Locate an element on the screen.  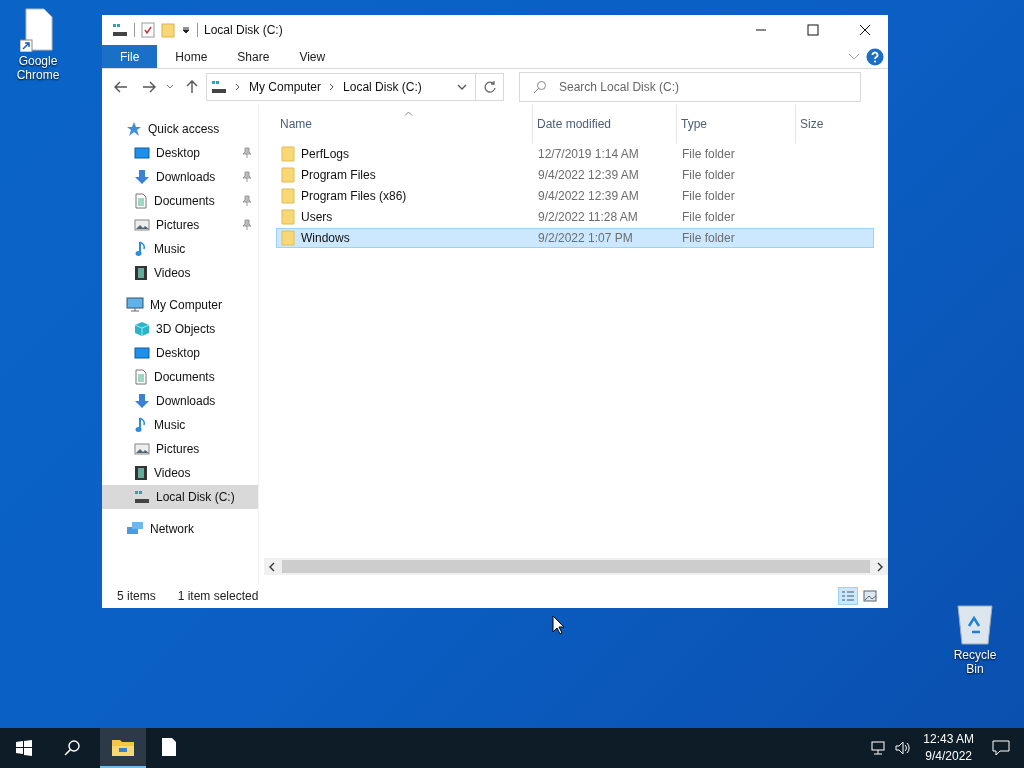
clock: 12:43 AM 9/4/2022 is located at coordinates (948, 748).